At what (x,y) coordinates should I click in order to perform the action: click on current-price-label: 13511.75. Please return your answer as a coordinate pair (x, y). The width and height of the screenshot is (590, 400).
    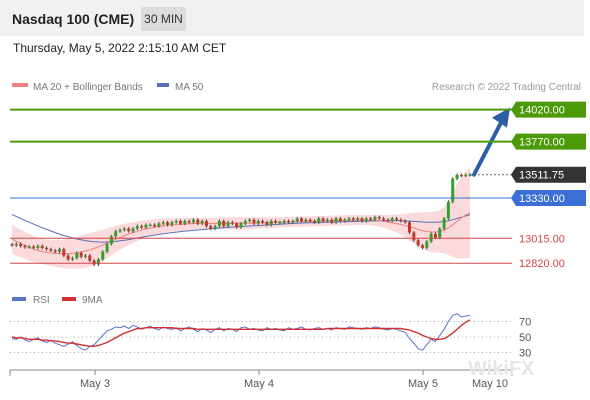
    Looking at the image, I should click on (541, 176).